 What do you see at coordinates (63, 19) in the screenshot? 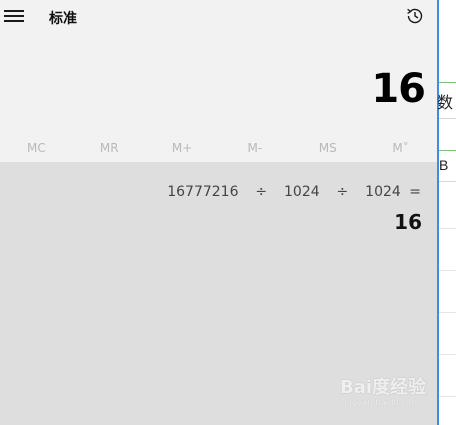
I see `mode-title: 标准` at bounding box center [63, 19].